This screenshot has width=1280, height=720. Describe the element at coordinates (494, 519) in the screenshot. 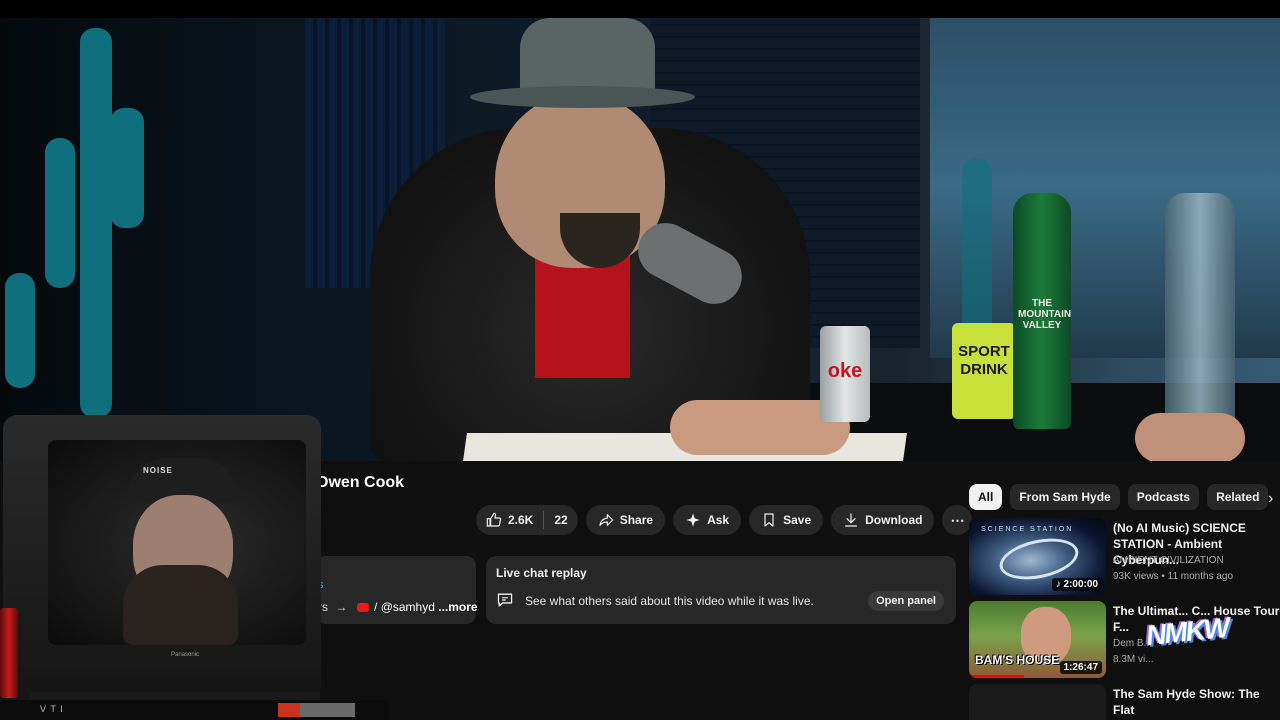

I see `thumbs-up-icon` at that location.